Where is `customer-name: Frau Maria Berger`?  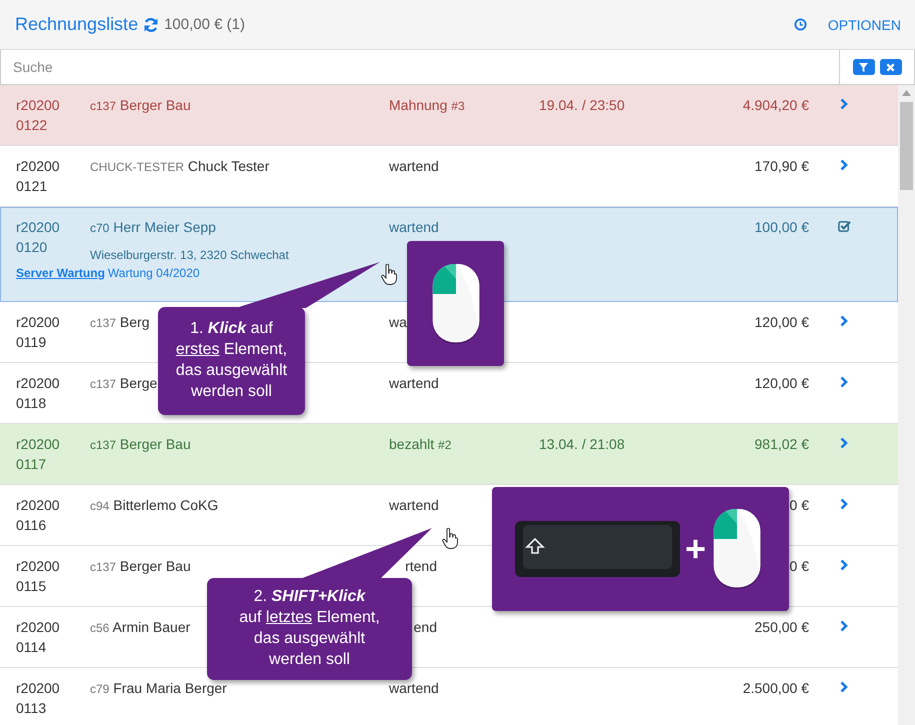
customer-name: Frau Maria Berger is located at coordinates (170, 688).